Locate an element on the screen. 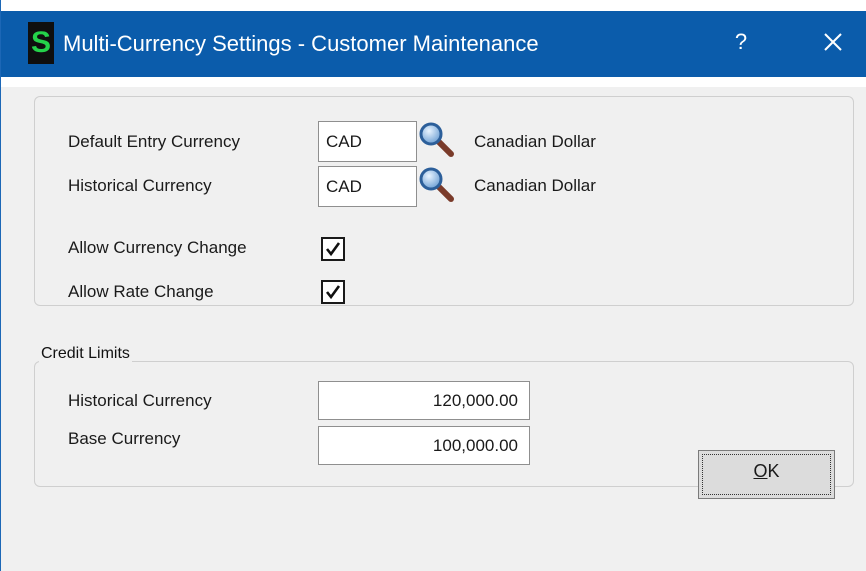 This screenshot has width=866, height=571. help-button: ? is located at coordinates (741, 42).